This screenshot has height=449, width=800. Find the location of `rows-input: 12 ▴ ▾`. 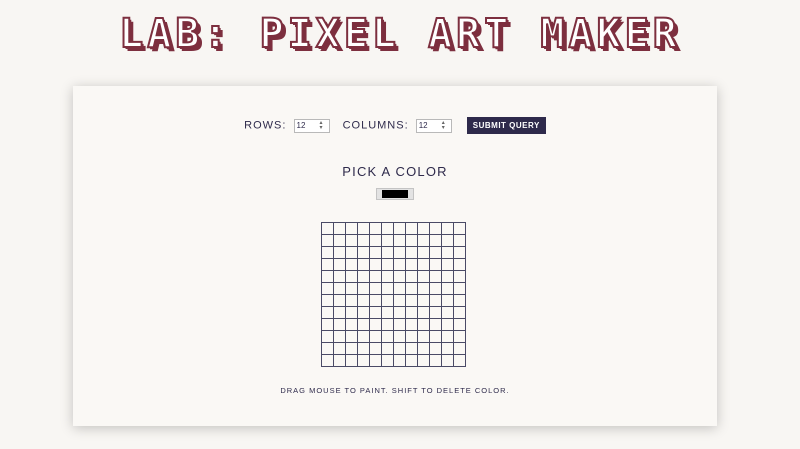

rows-input: 12 ▴ ▾ is located at coordinates (311, 125).